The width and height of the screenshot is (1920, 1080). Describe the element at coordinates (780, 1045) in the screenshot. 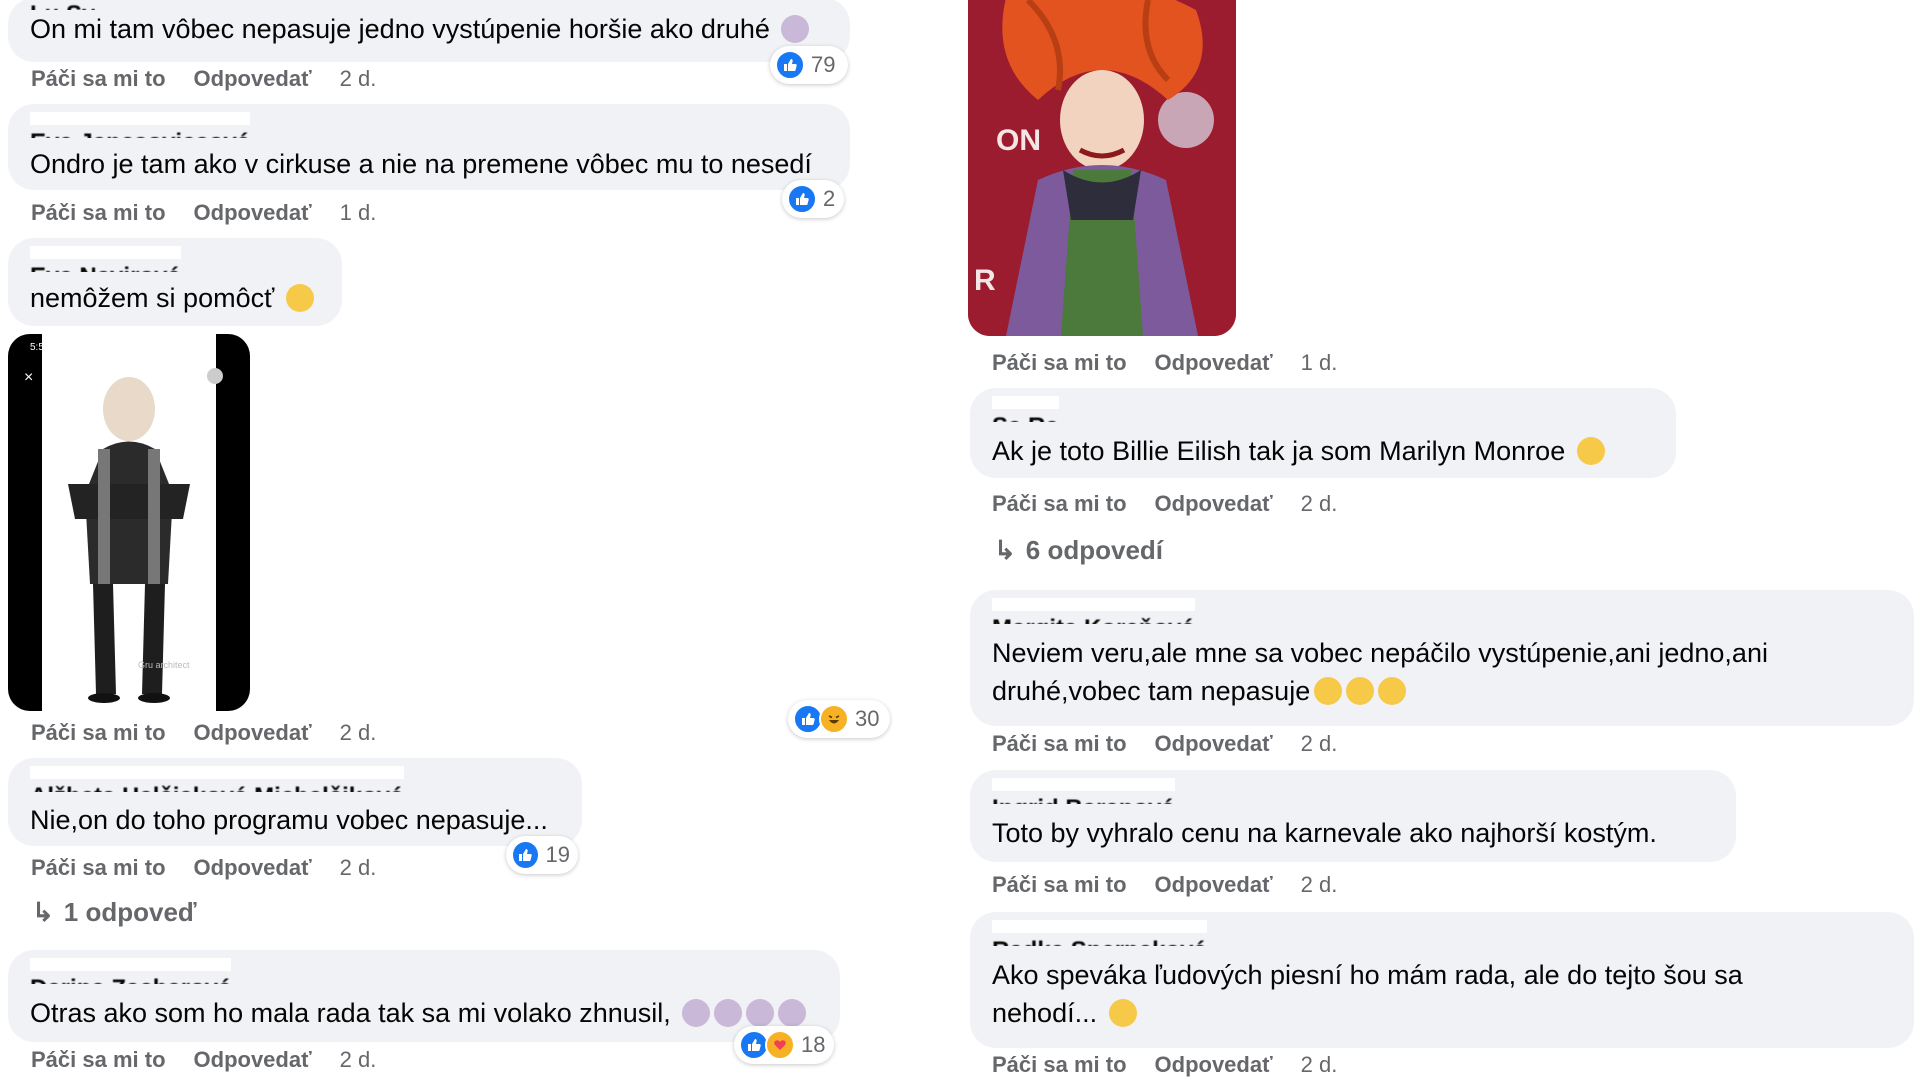

I see `care-icon` at that location.